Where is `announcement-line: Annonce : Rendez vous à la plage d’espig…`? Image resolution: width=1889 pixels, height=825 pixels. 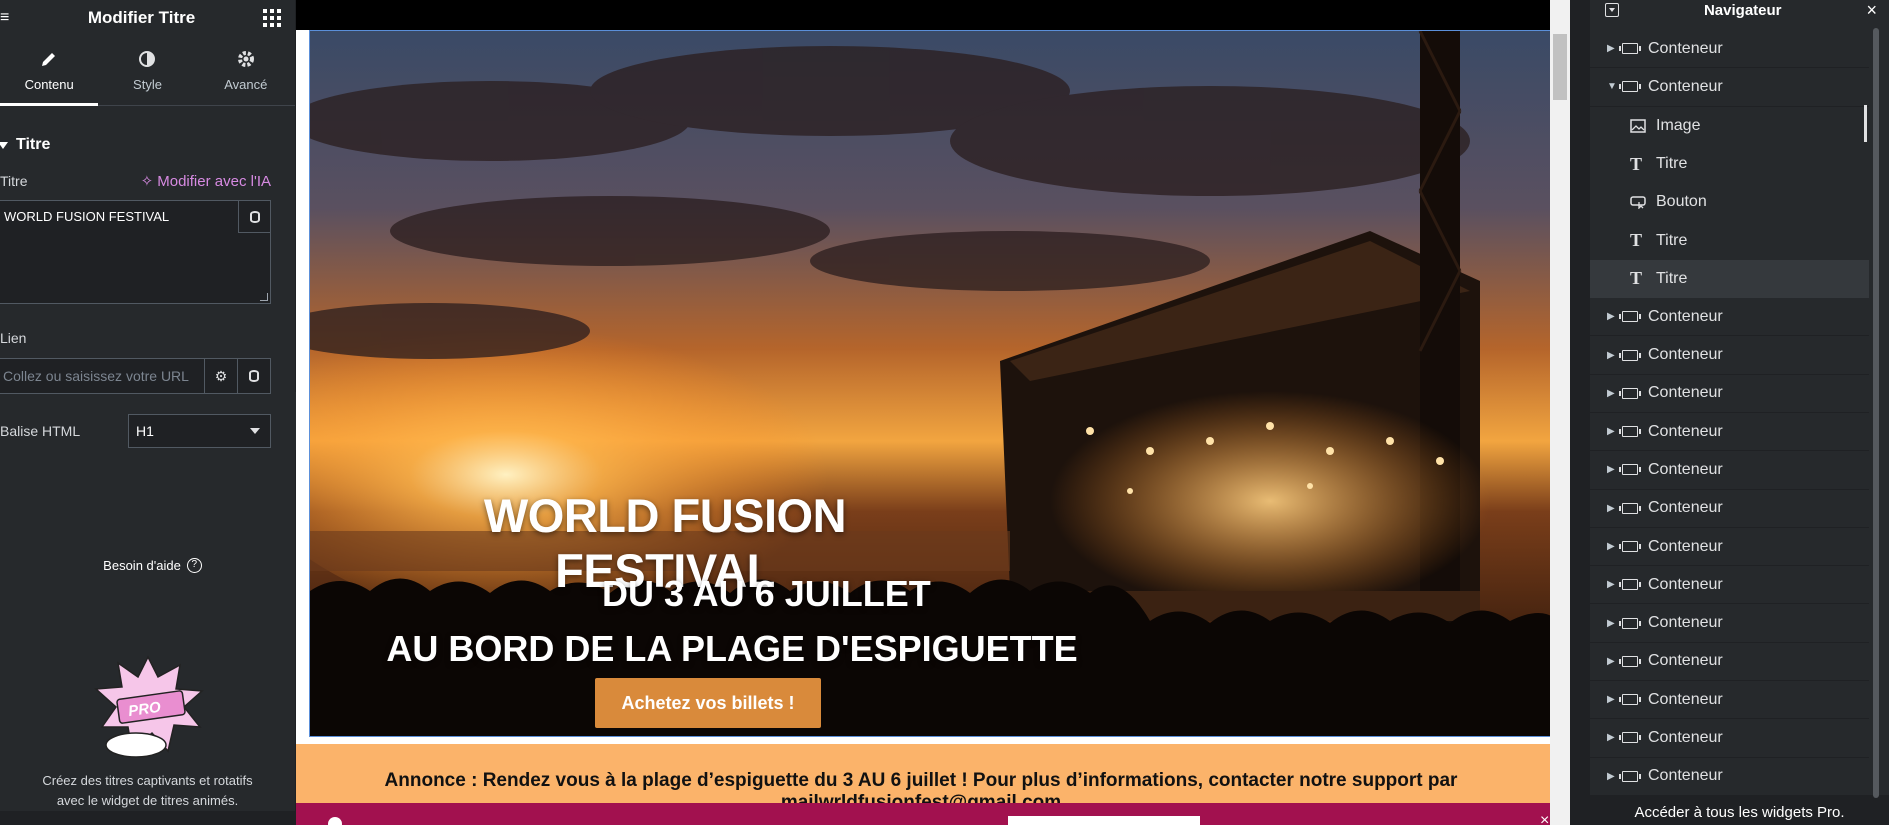
announcement-line: Annonce : Rendez vous à la plage d’espig… is located at coordinates (921, 780).